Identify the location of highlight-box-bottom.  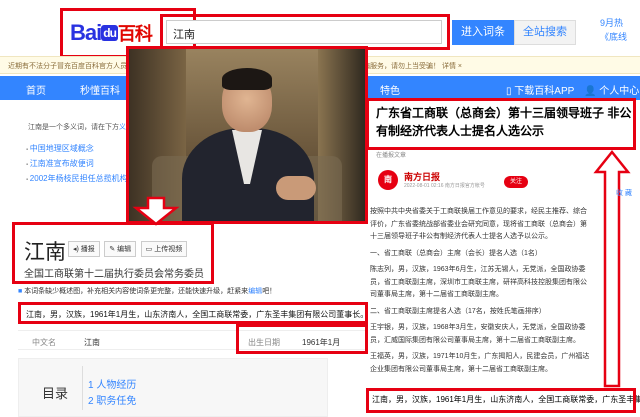
(501, 400).